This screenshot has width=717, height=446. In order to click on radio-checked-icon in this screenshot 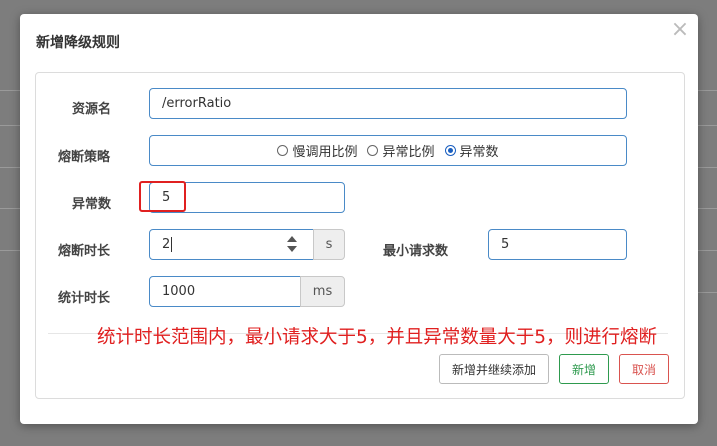, I will do `click(450, 150)`.